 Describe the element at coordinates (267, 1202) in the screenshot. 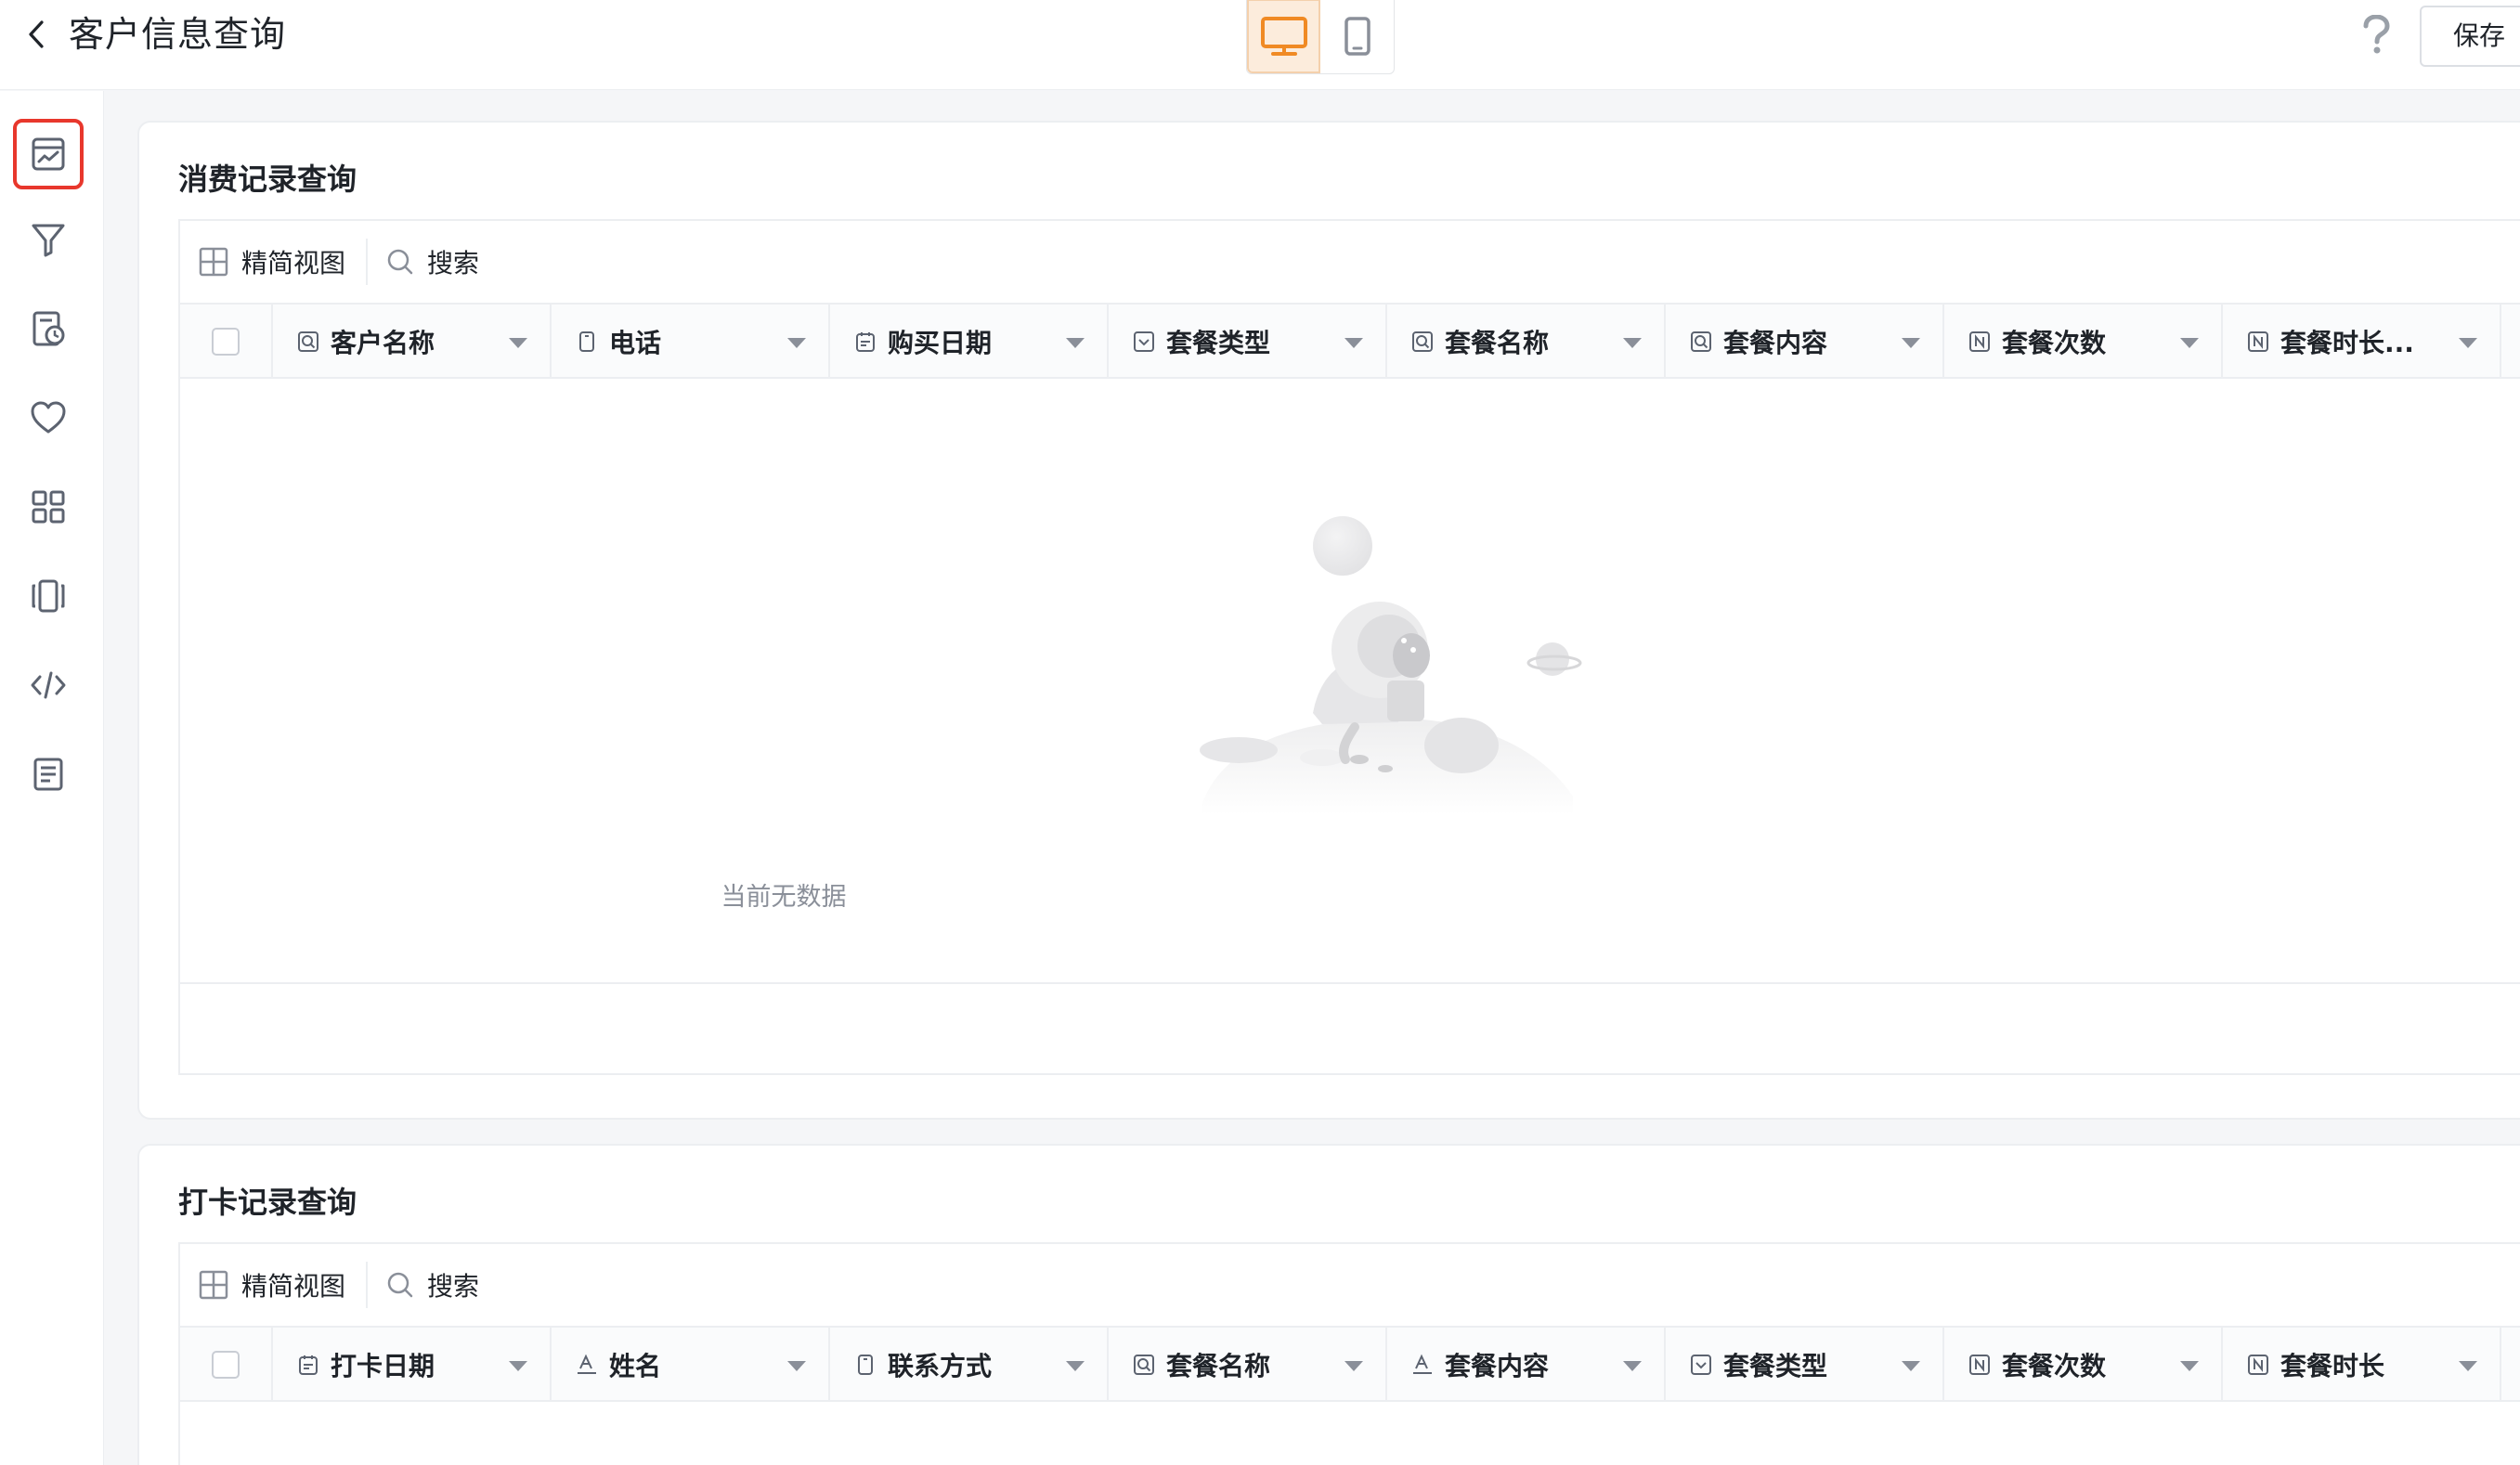

I see `checkin-card-title: 打卡记录查询` at that location.